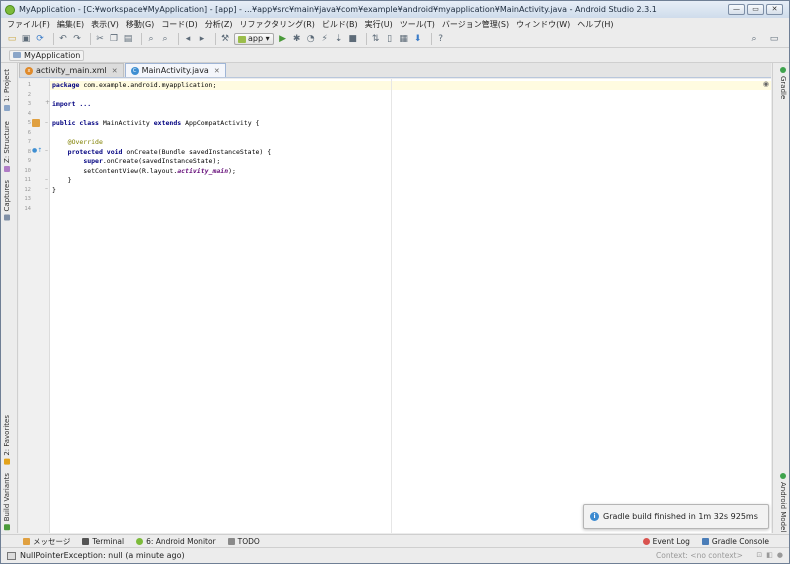  I want to click on inspector-icon: ◧, so click(769, 555).